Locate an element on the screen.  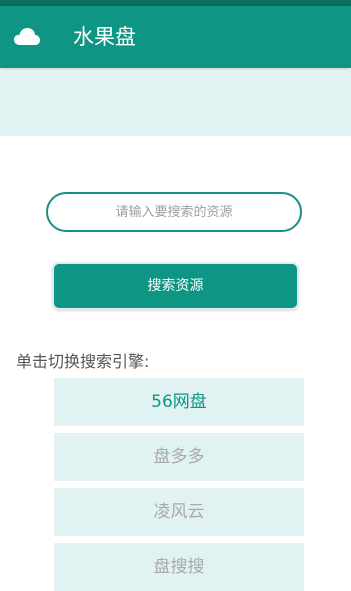
banner-area is located at coordinates (175, 103).